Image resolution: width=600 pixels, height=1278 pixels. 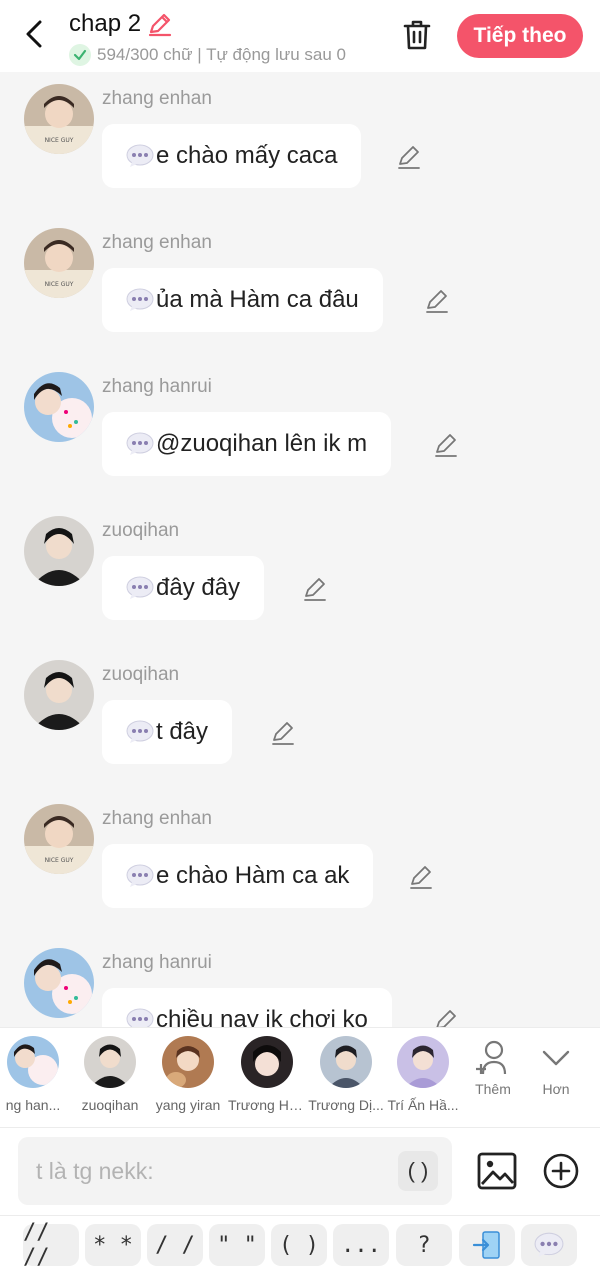 I want to click on message-text: e chào Hàm ca ak, so click(x=253, y=875).